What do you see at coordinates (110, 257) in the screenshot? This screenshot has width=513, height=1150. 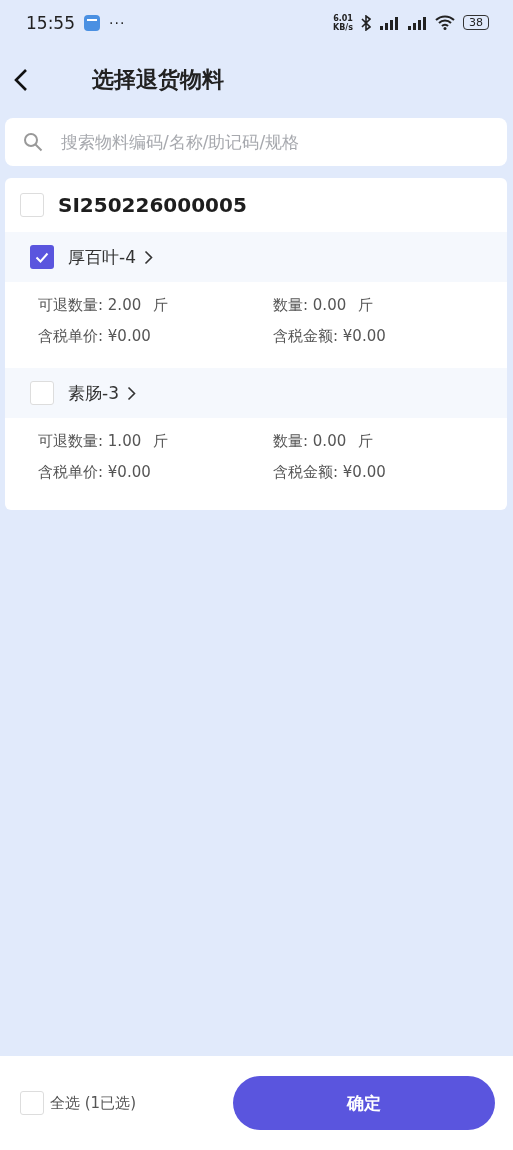 I see `item-name-link: 厚百叶-4` at bounding box center [110, 257].